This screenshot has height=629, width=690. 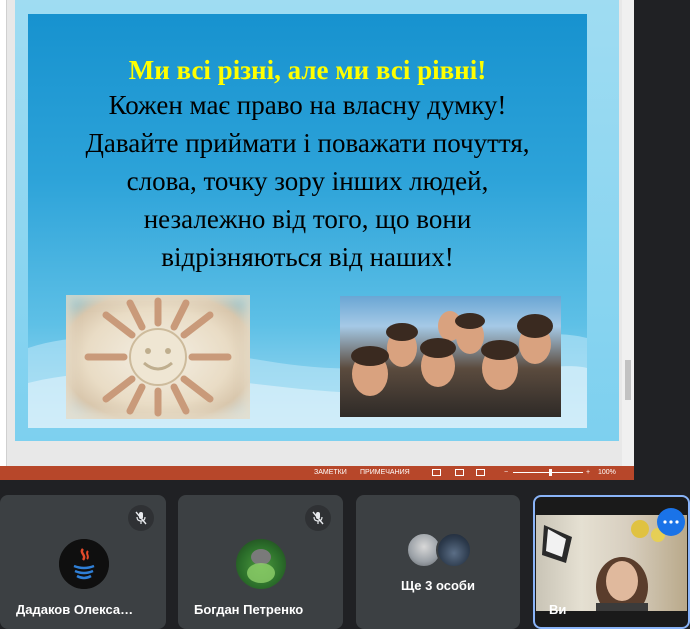 What do you see at coordinates (459, 472) in the screenshot?
I see `slide-sorter-view-icon` at bounding box center [459, 472].